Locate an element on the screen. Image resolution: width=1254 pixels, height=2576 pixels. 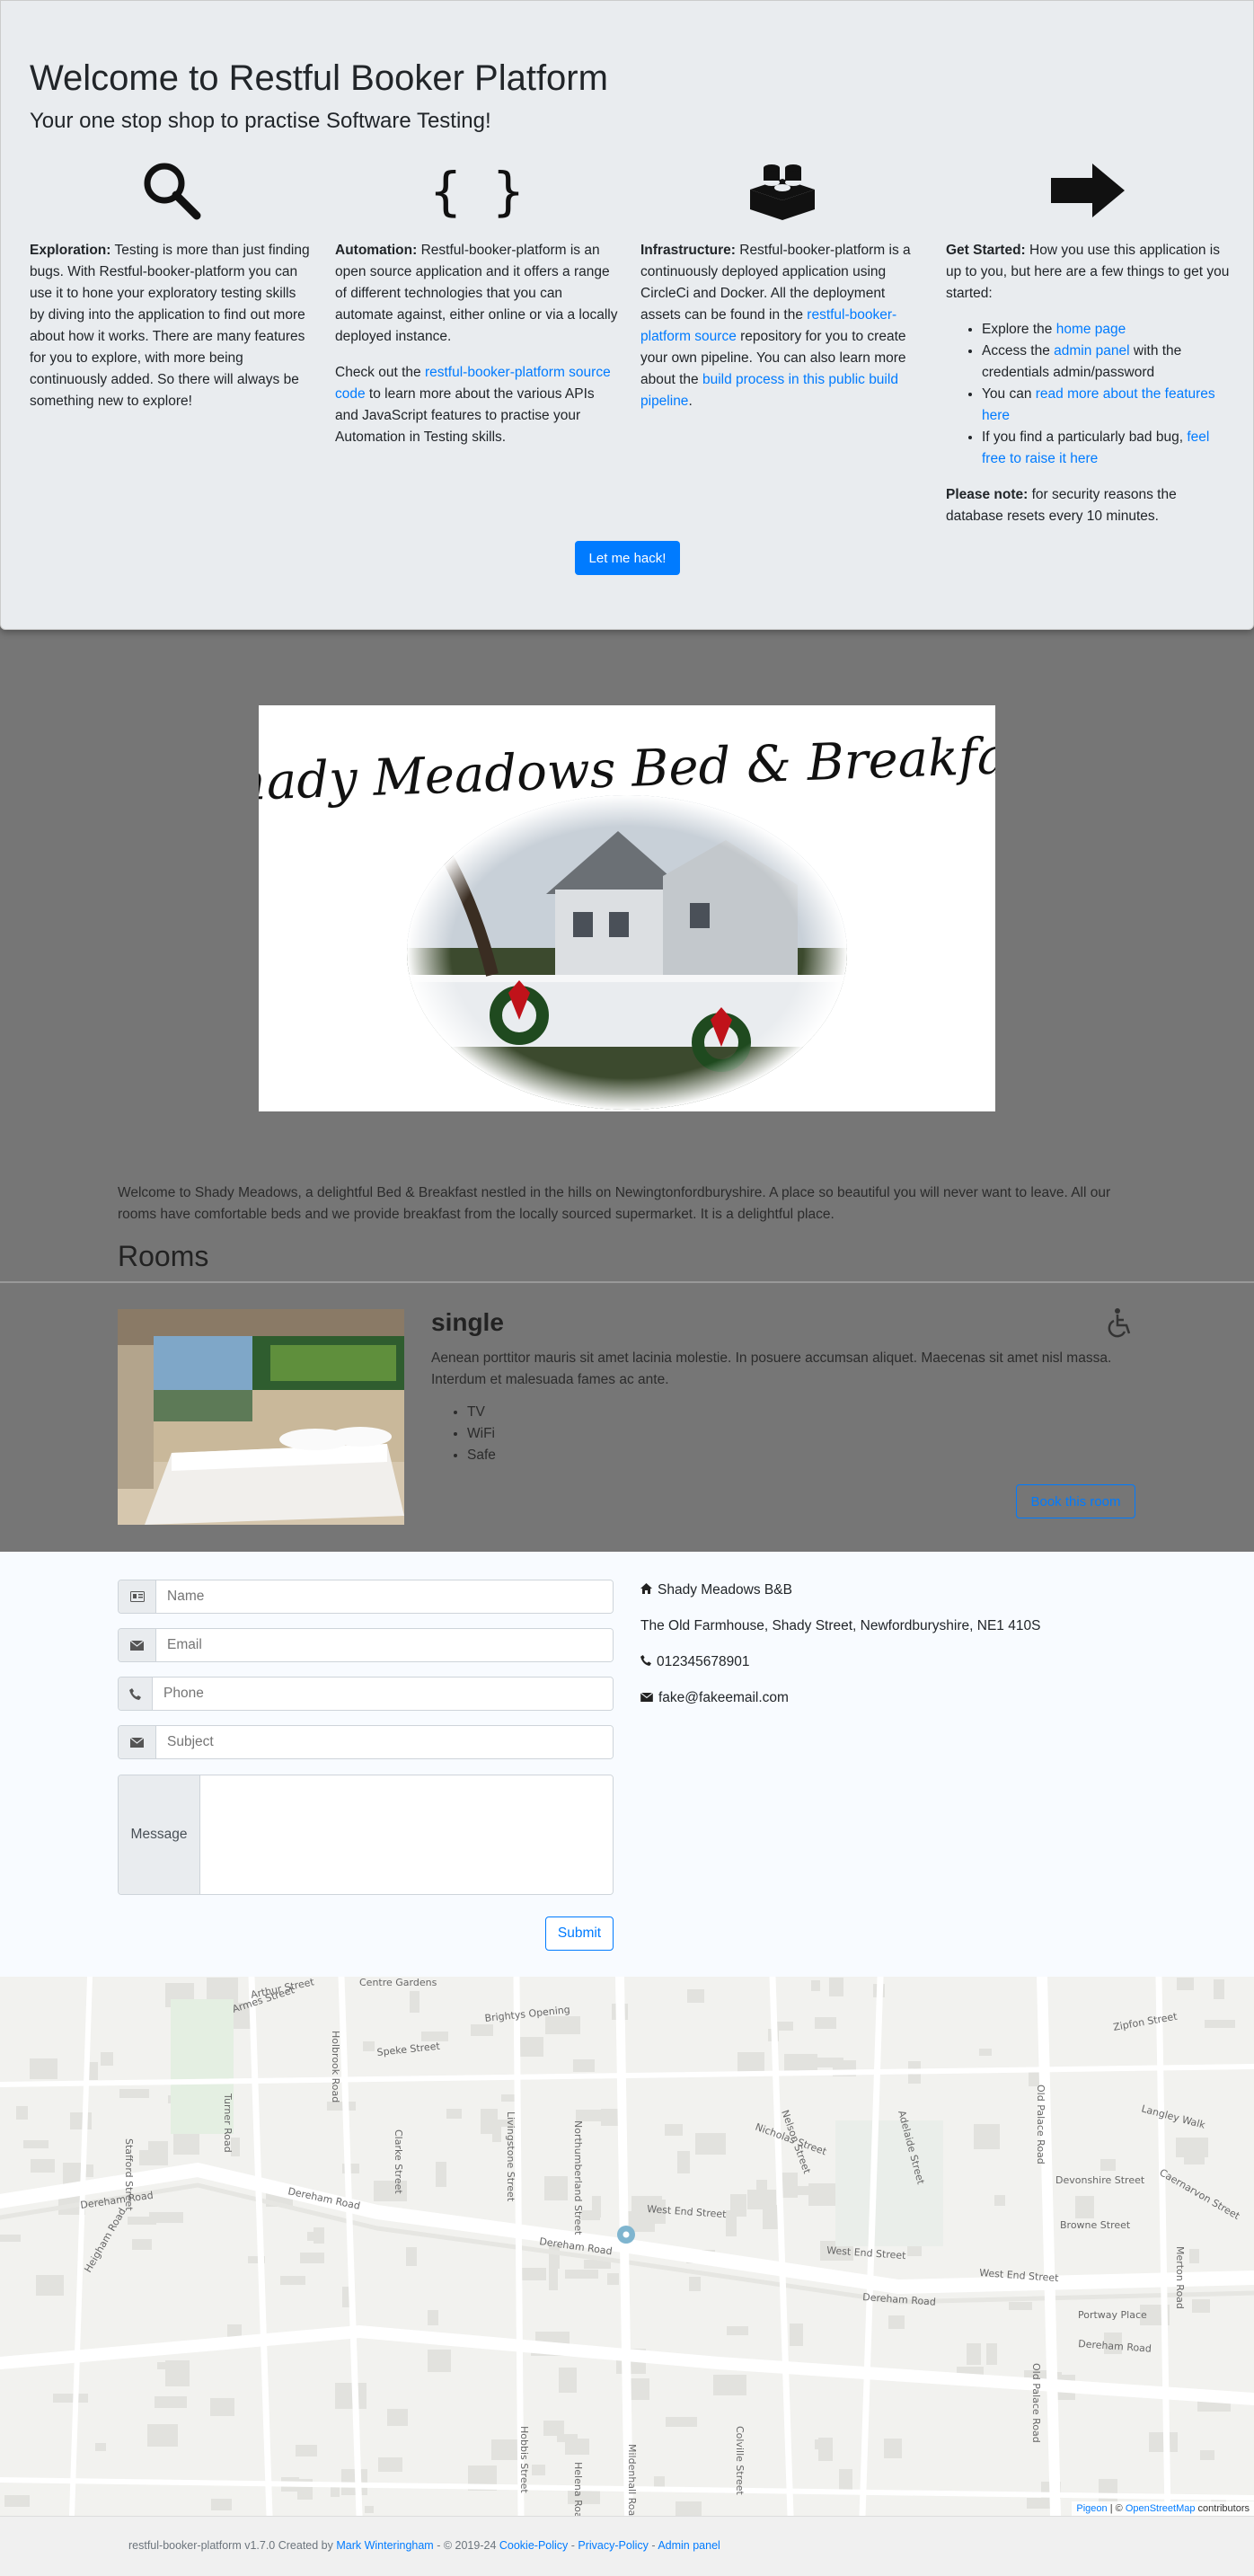
street-label: Northumberland Street is located at coordinates (578, 2177).